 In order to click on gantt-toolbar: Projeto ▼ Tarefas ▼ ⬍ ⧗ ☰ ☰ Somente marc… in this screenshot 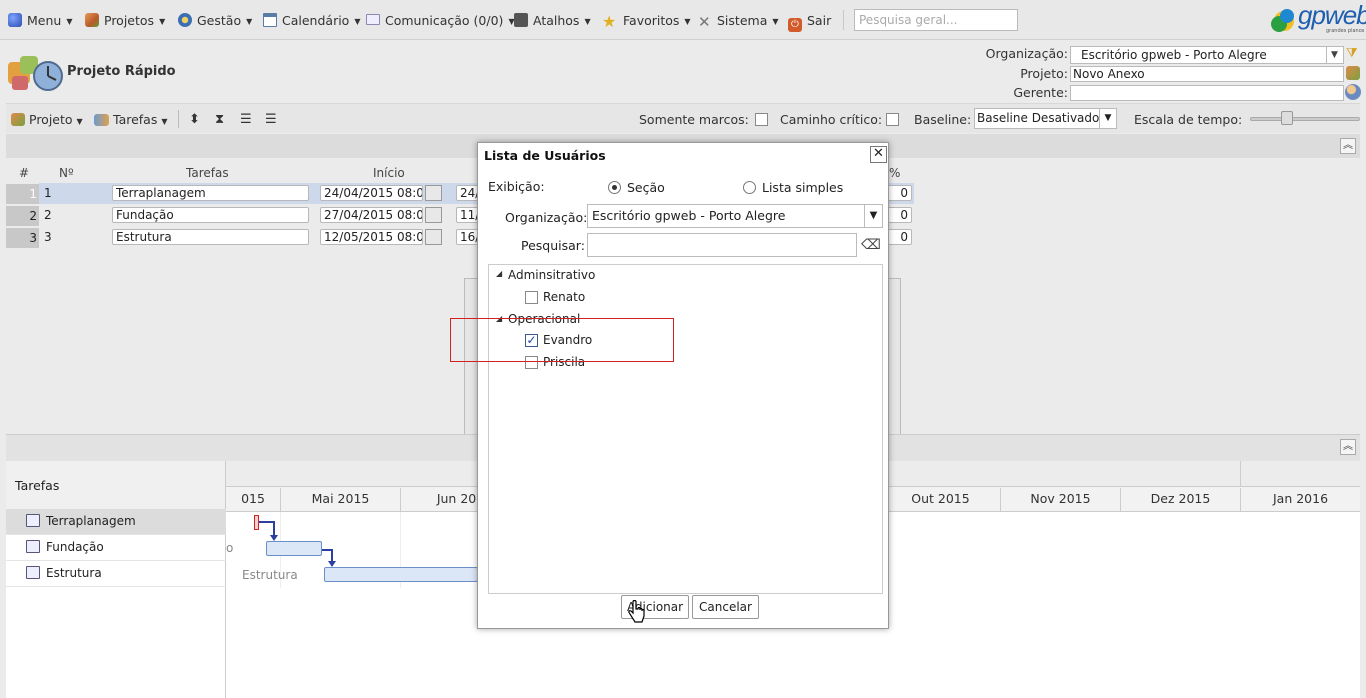, I will do `click(683, 118)`.